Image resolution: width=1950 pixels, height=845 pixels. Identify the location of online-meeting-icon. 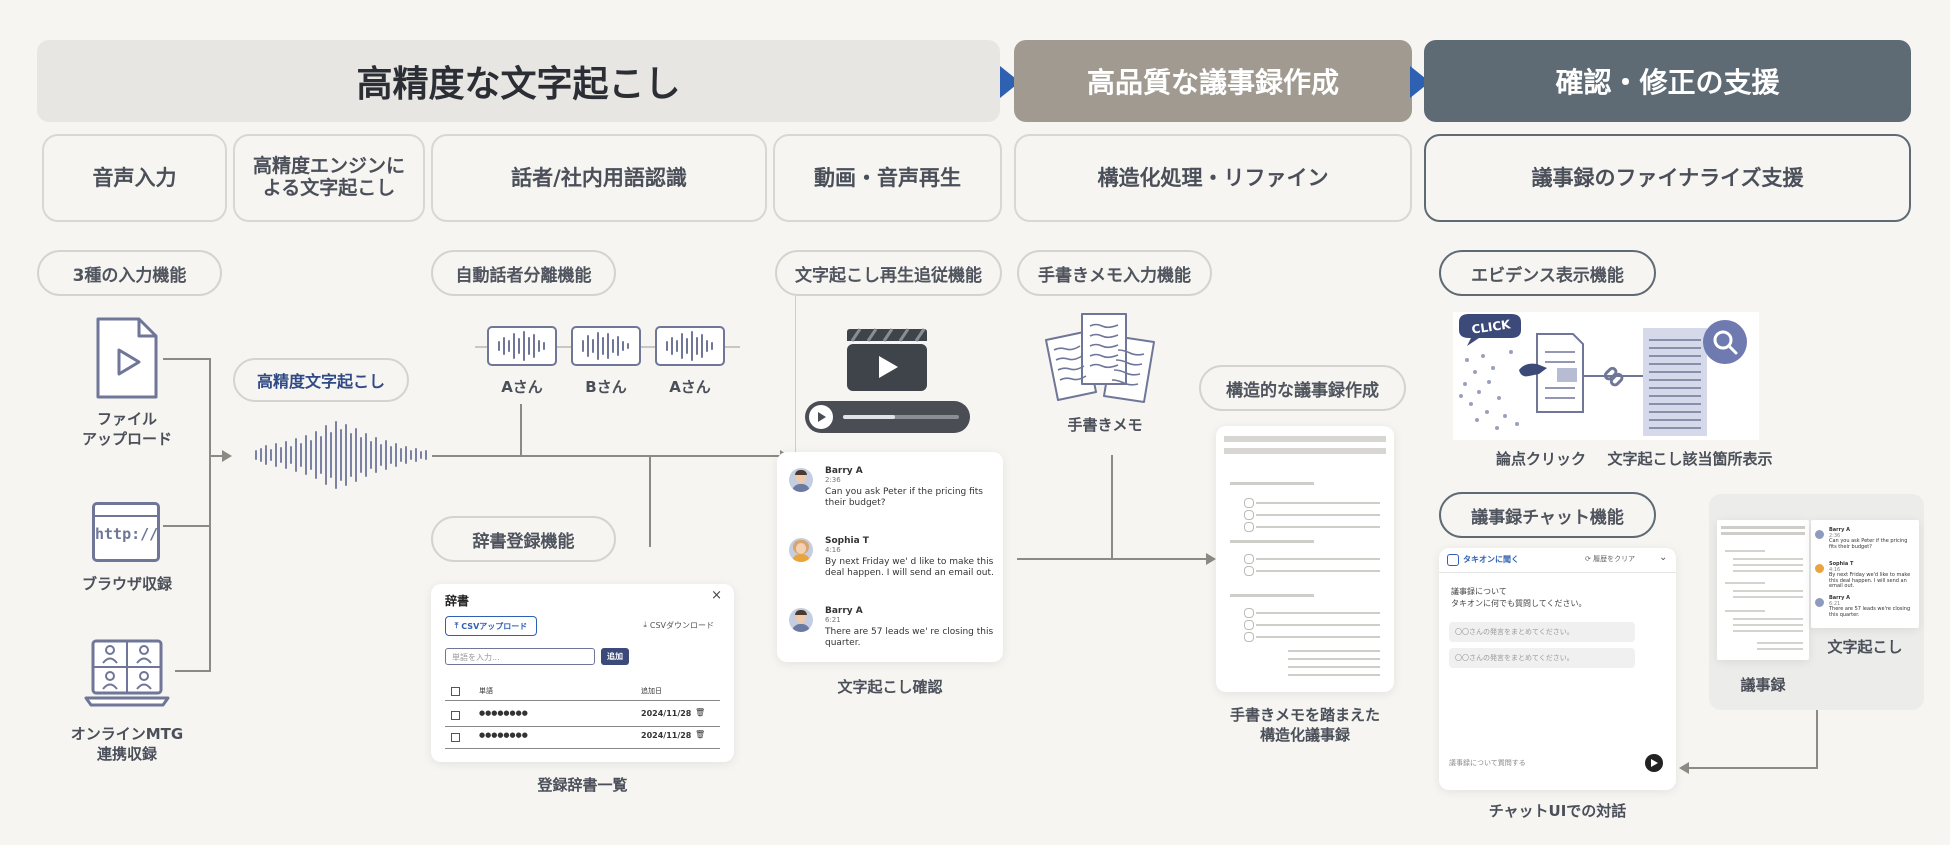
(127, 673).